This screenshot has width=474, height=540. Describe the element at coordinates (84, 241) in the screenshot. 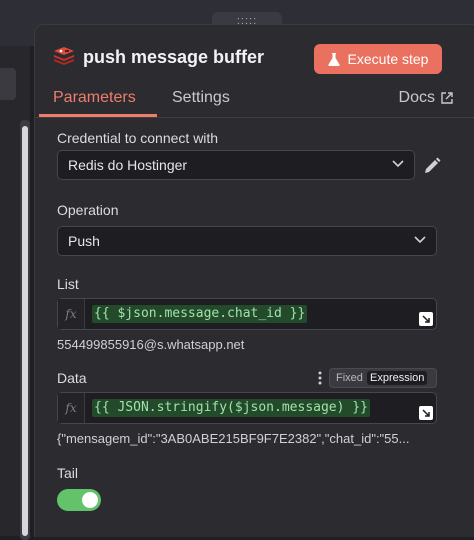

I see `operation-value: Push` at that location.